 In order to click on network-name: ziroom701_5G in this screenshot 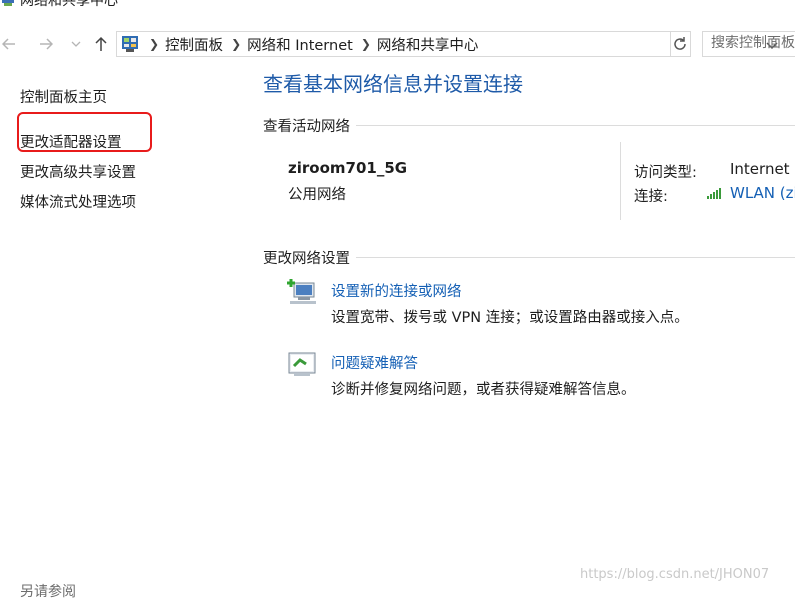, I will do `click(348, 168)`.